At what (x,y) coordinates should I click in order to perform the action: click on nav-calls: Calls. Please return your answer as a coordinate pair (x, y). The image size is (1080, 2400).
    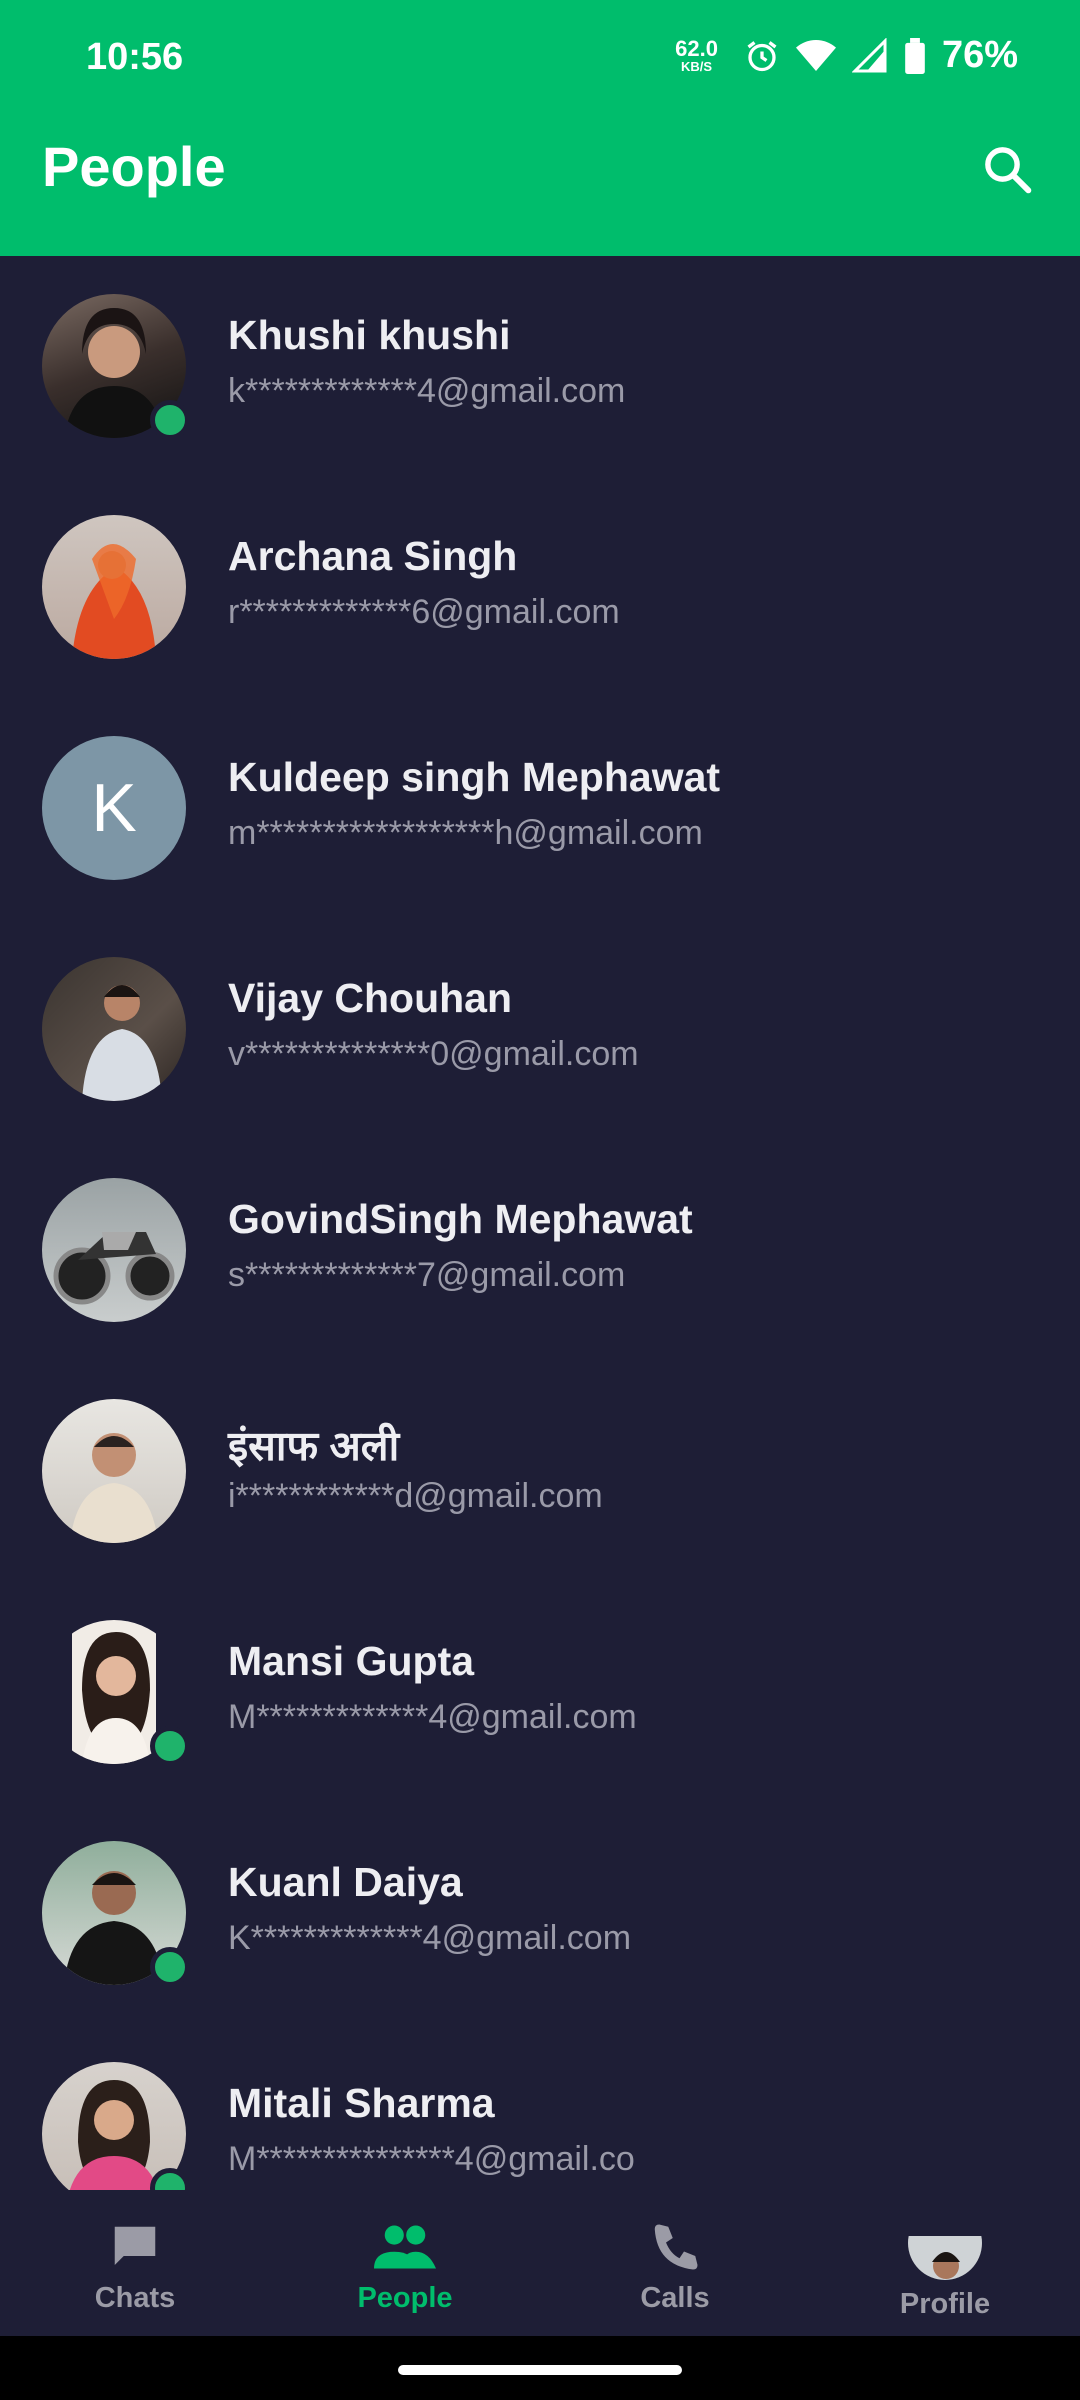
    Looking at the image, I should click on (675, 2263).